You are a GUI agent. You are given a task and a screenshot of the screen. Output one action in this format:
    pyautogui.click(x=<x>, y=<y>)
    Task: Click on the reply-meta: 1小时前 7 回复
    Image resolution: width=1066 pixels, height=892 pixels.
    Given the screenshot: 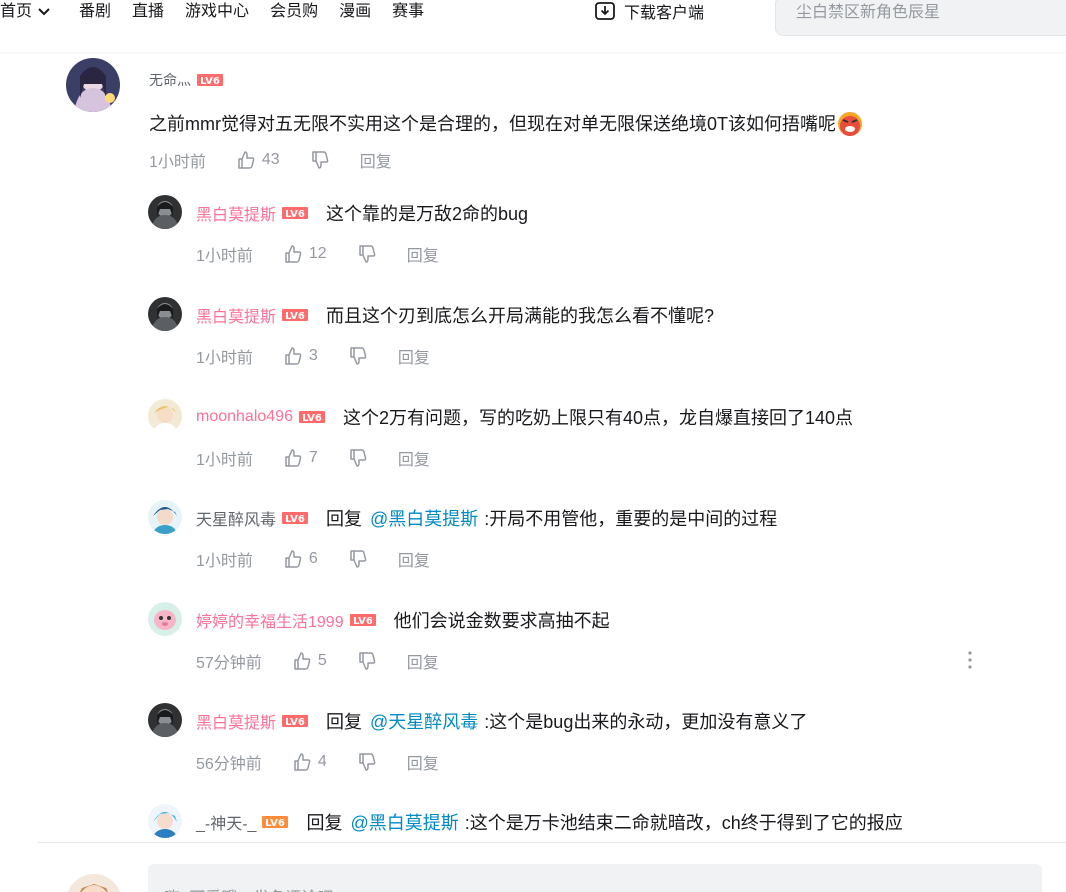 What is the action you would take?
    pyautogui.click(x=313, y=458)
    